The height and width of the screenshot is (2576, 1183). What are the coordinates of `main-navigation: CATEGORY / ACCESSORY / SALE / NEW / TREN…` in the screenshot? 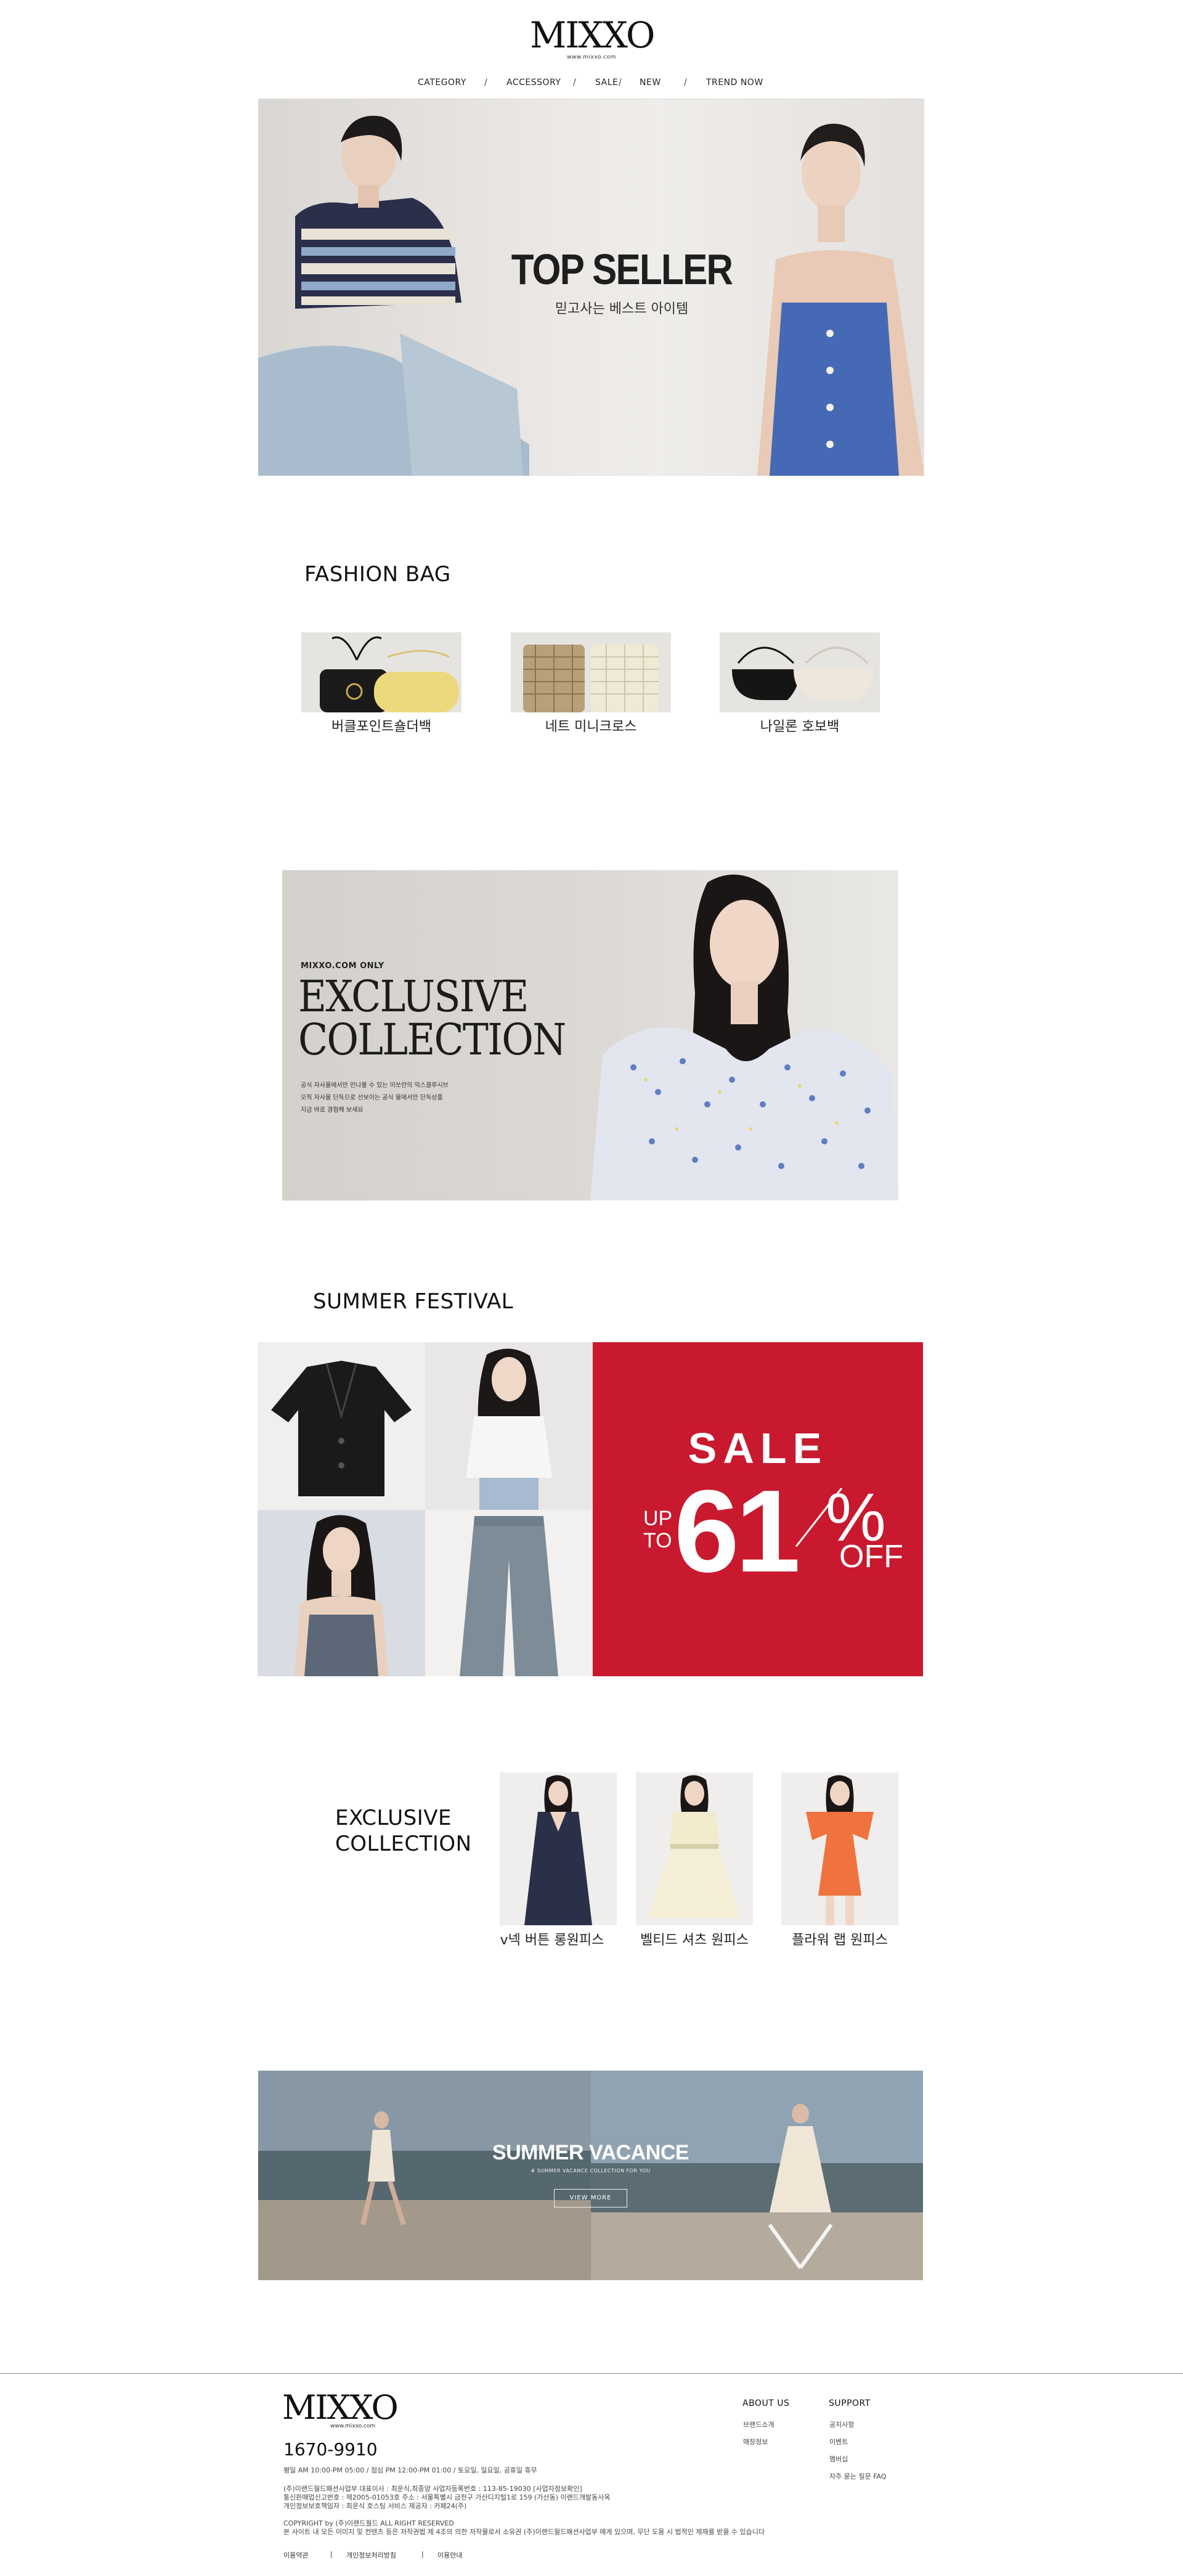 It's located at (591, 86).